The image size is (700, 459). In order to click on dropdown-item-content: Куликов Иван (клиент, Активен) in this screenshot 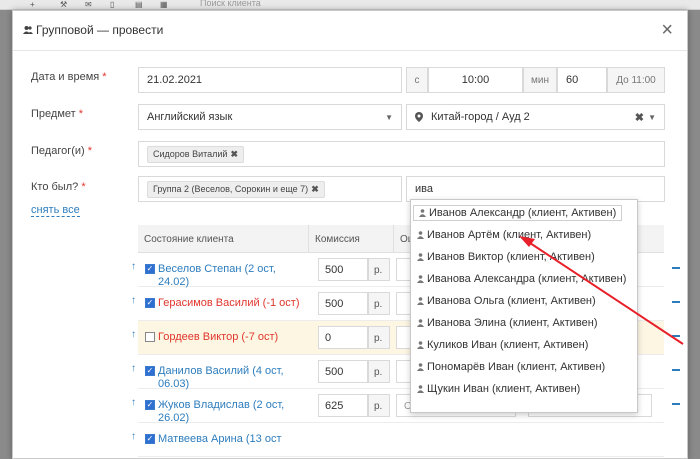, I will do `click(502, 345)`.